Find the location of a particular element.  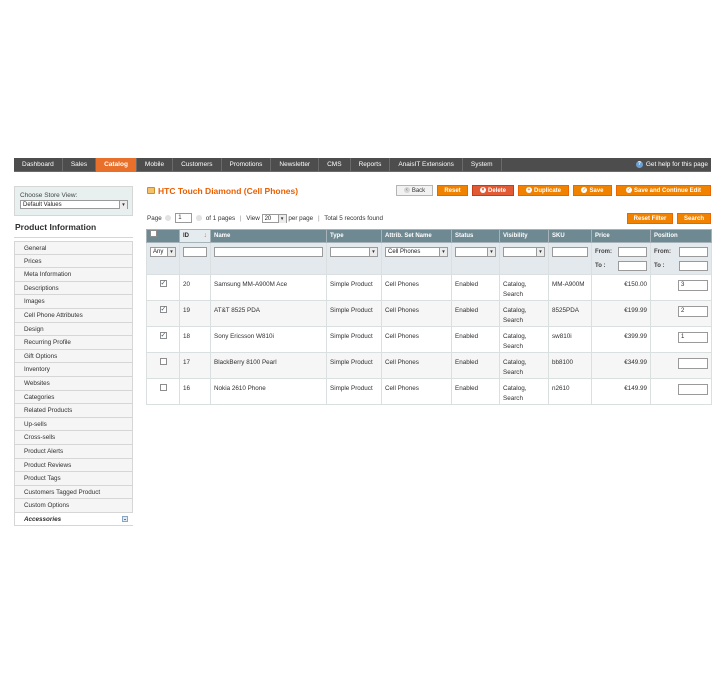

nav-cms: CMS is located at coordinates (335, 165).